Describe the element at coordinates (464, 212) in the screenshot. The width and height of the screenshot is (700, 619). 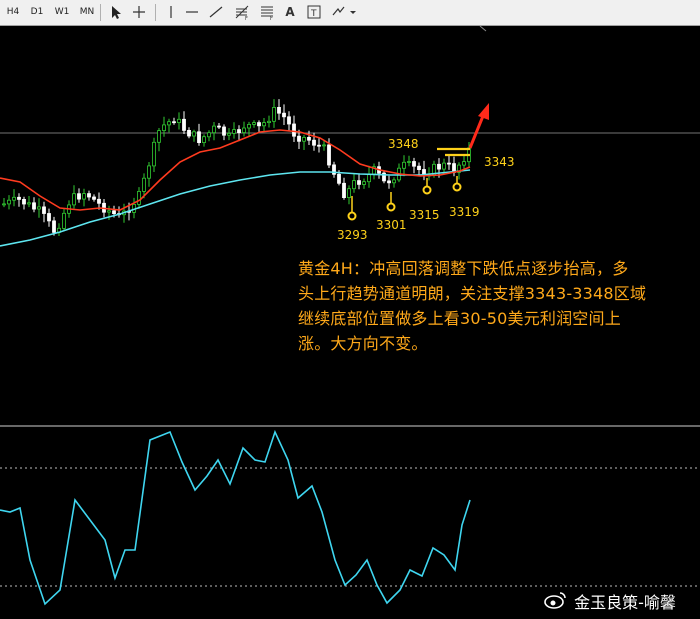
I see `low-label-3319: 3319` at that location.